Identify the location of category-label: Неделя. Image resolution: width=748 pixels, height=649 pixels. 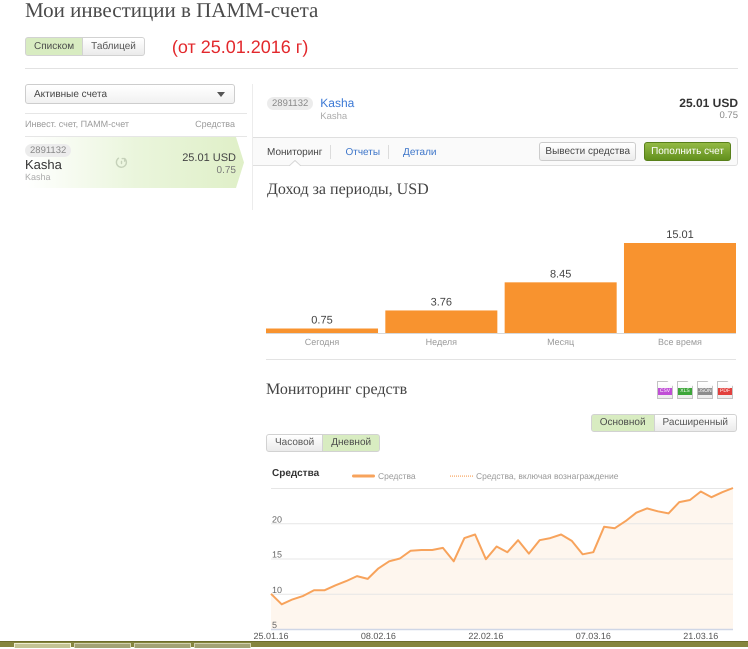
(442, 342).